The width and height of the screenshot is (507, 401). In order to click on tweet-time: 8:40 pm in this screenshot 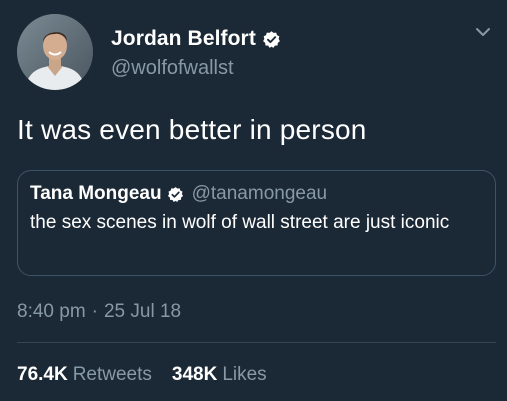, I will do `click(51, 311)`.